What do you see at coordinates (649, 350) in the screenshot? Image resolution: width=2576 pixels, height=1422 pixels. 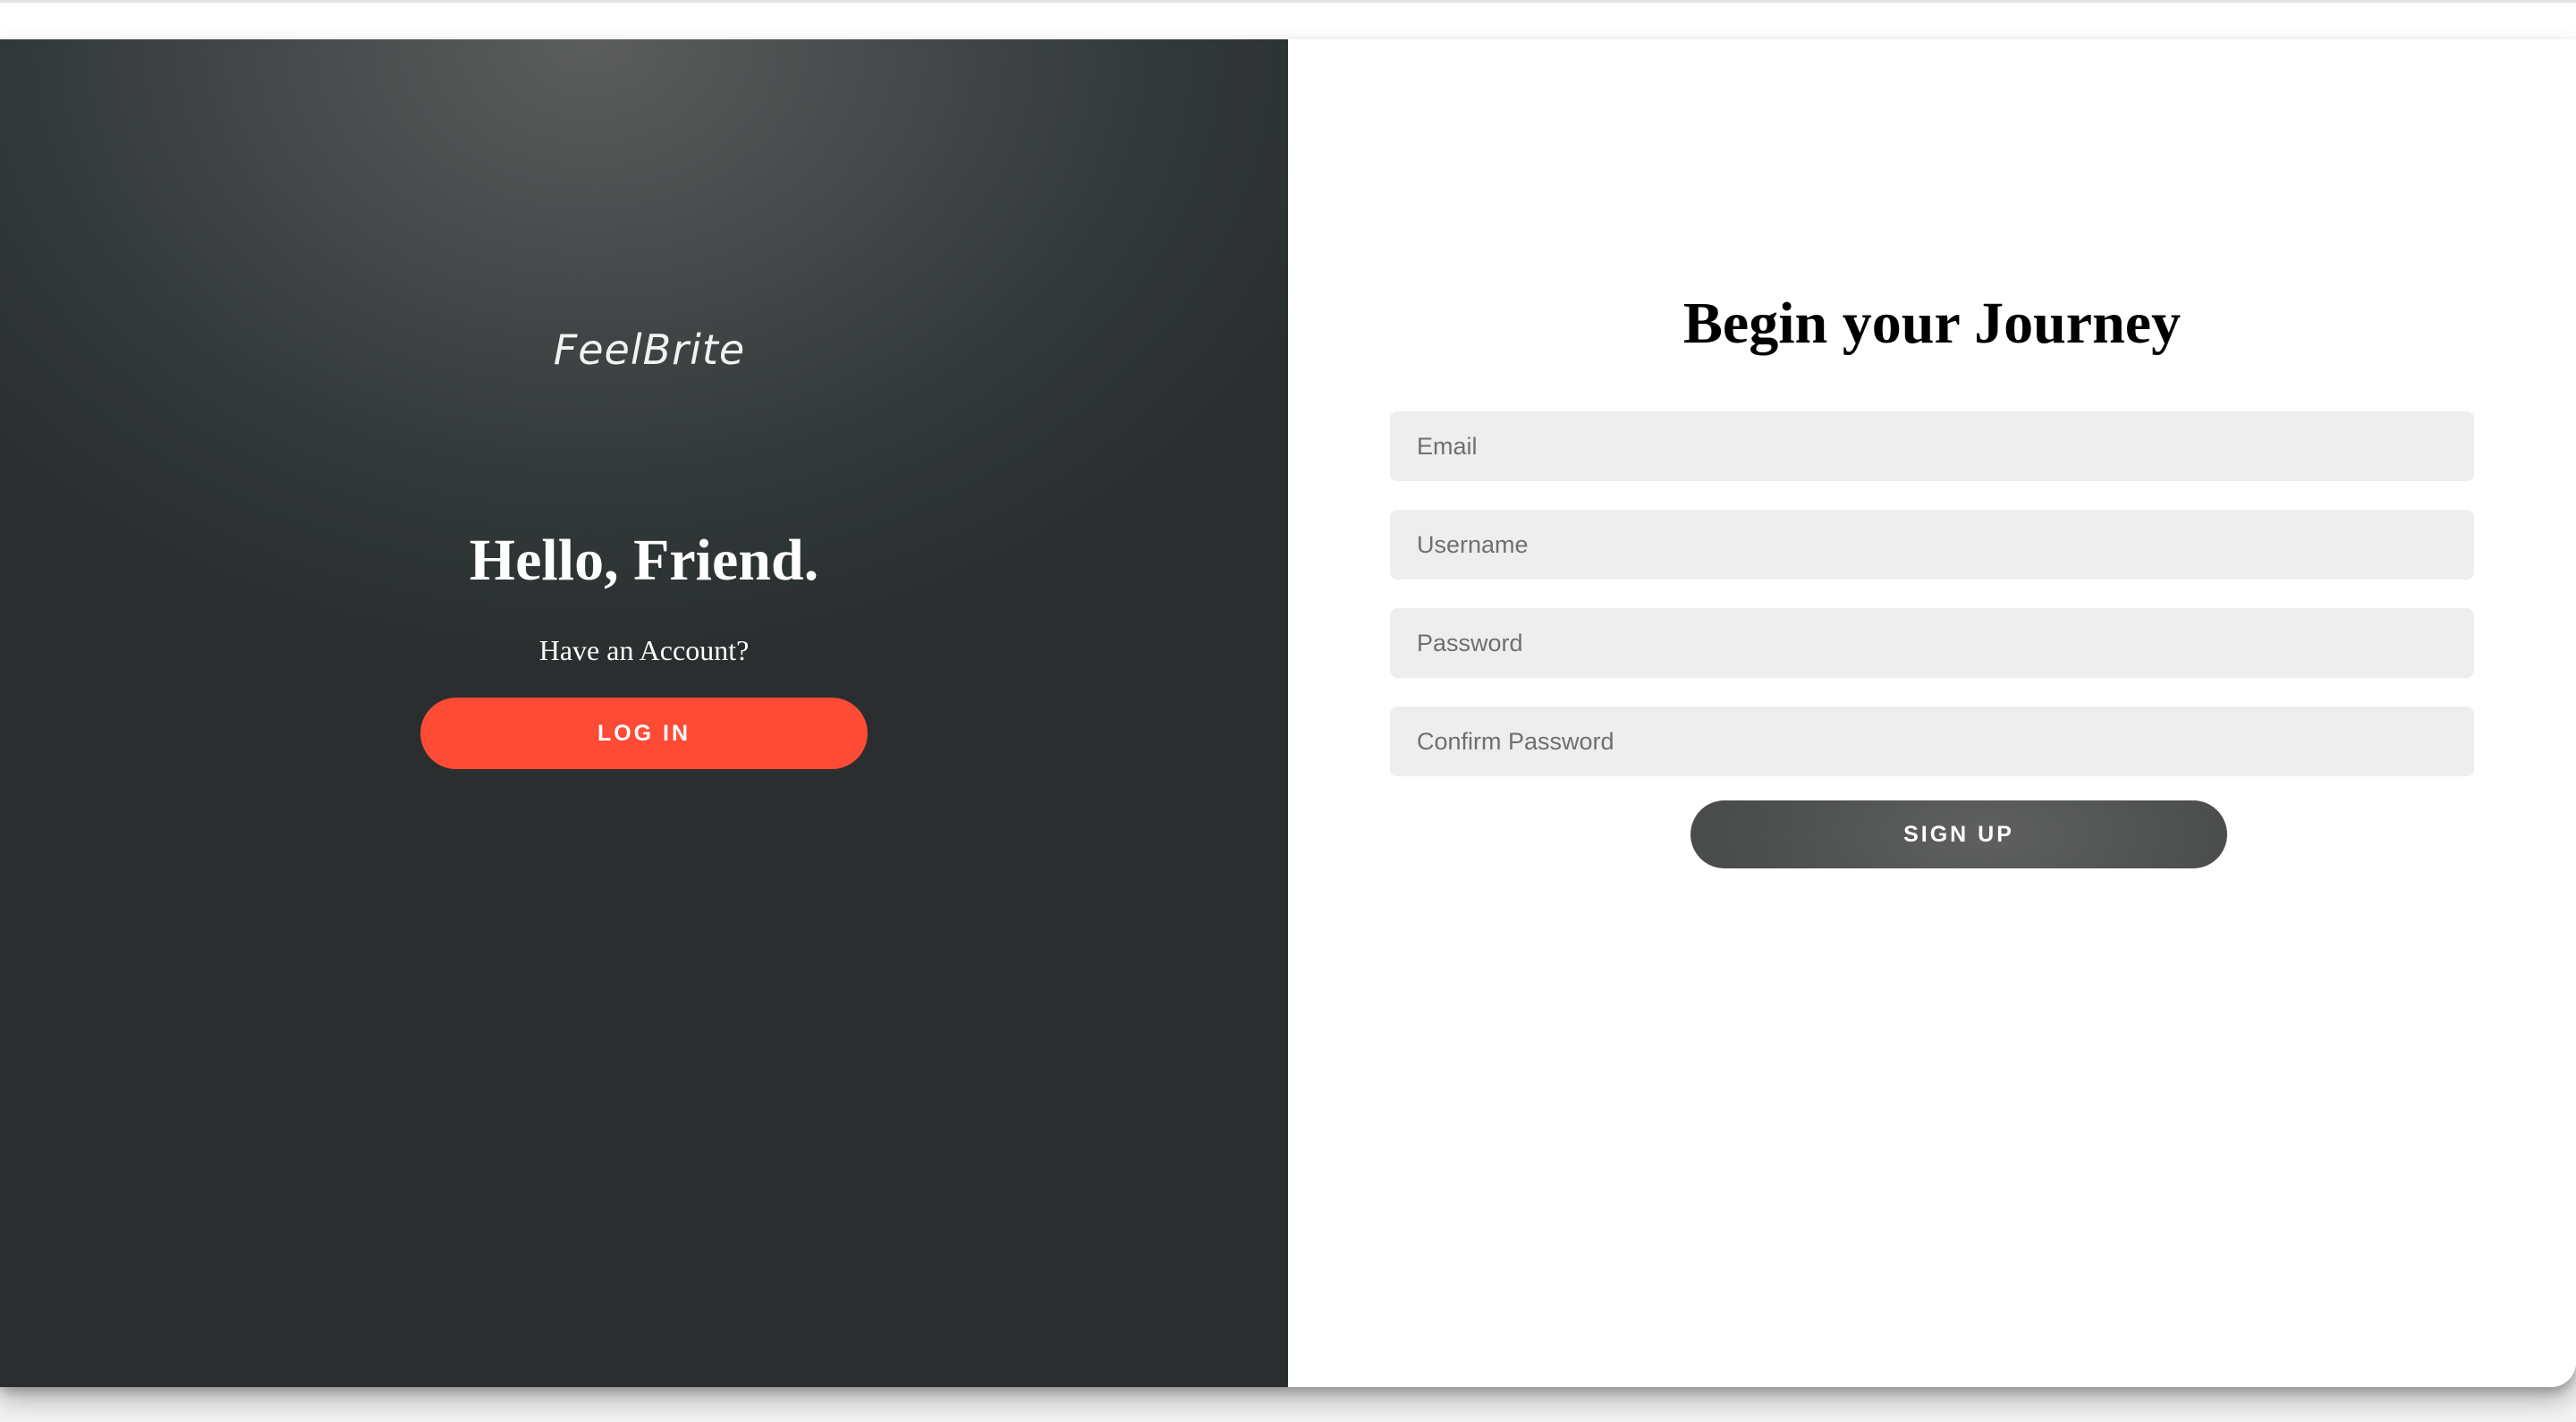 I see `brand-logo: FeelBrite` at bounding box center [649, 350].